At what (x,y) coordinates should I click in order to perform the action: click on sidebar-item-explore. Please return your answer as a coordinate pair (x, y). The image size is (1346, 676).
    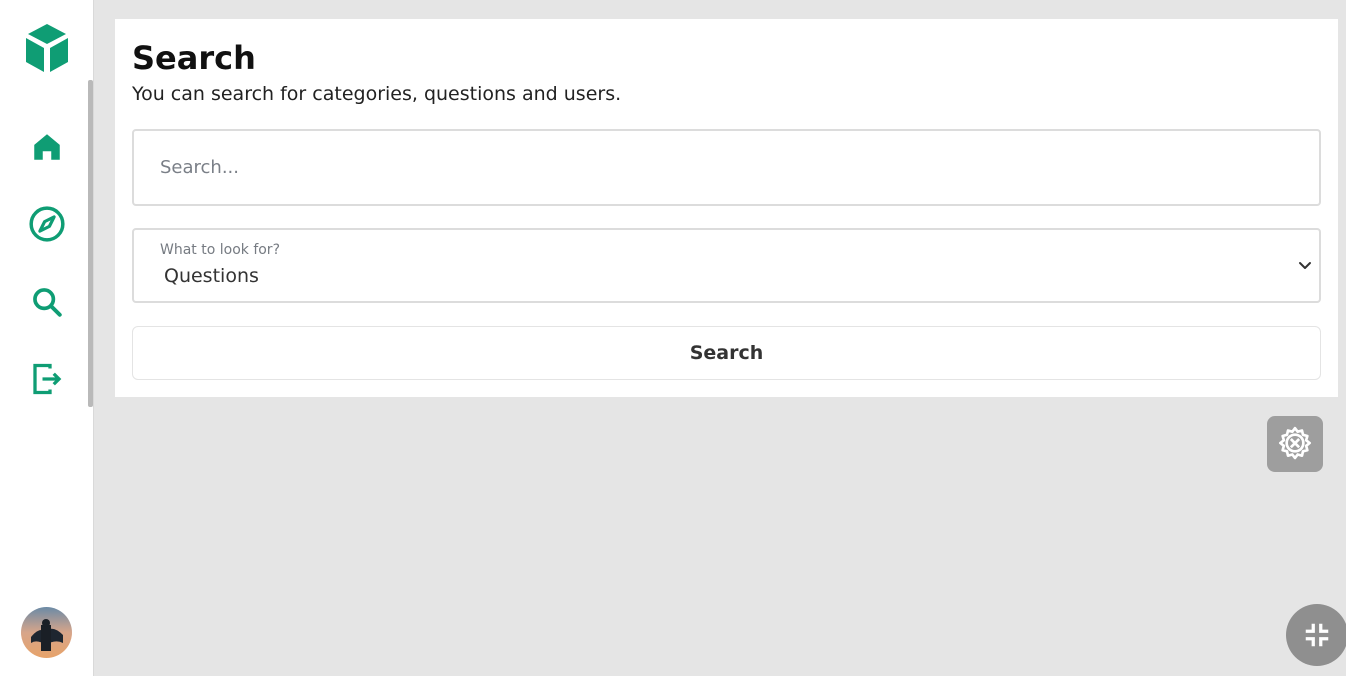
    Looking at the image, I should click on (47, 224).